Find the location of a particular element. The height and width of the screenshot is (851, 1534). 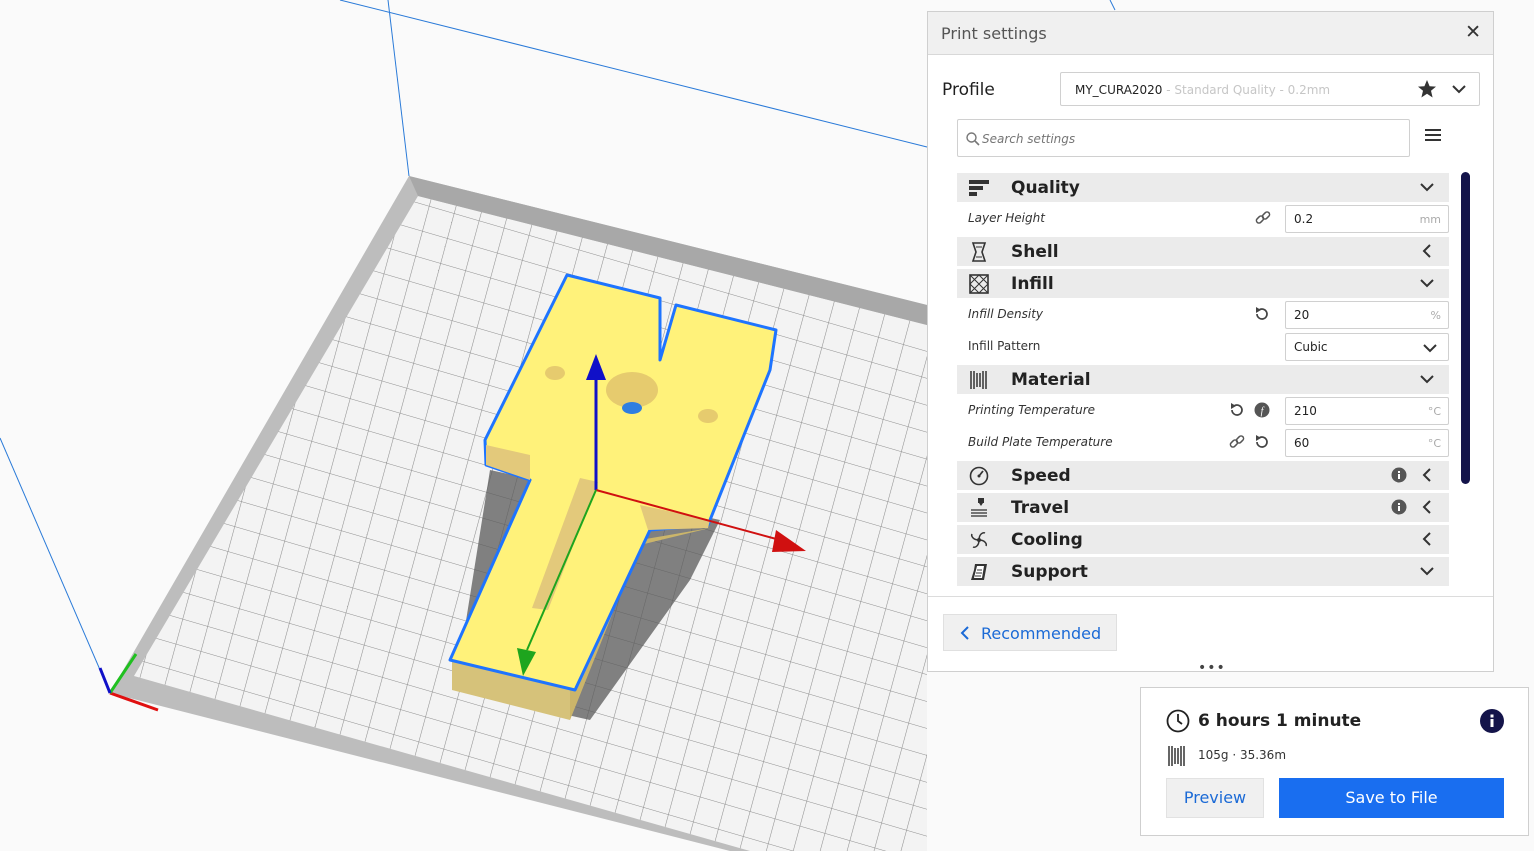

setting-label: Infill Density is located at coordinates (1005, 314).